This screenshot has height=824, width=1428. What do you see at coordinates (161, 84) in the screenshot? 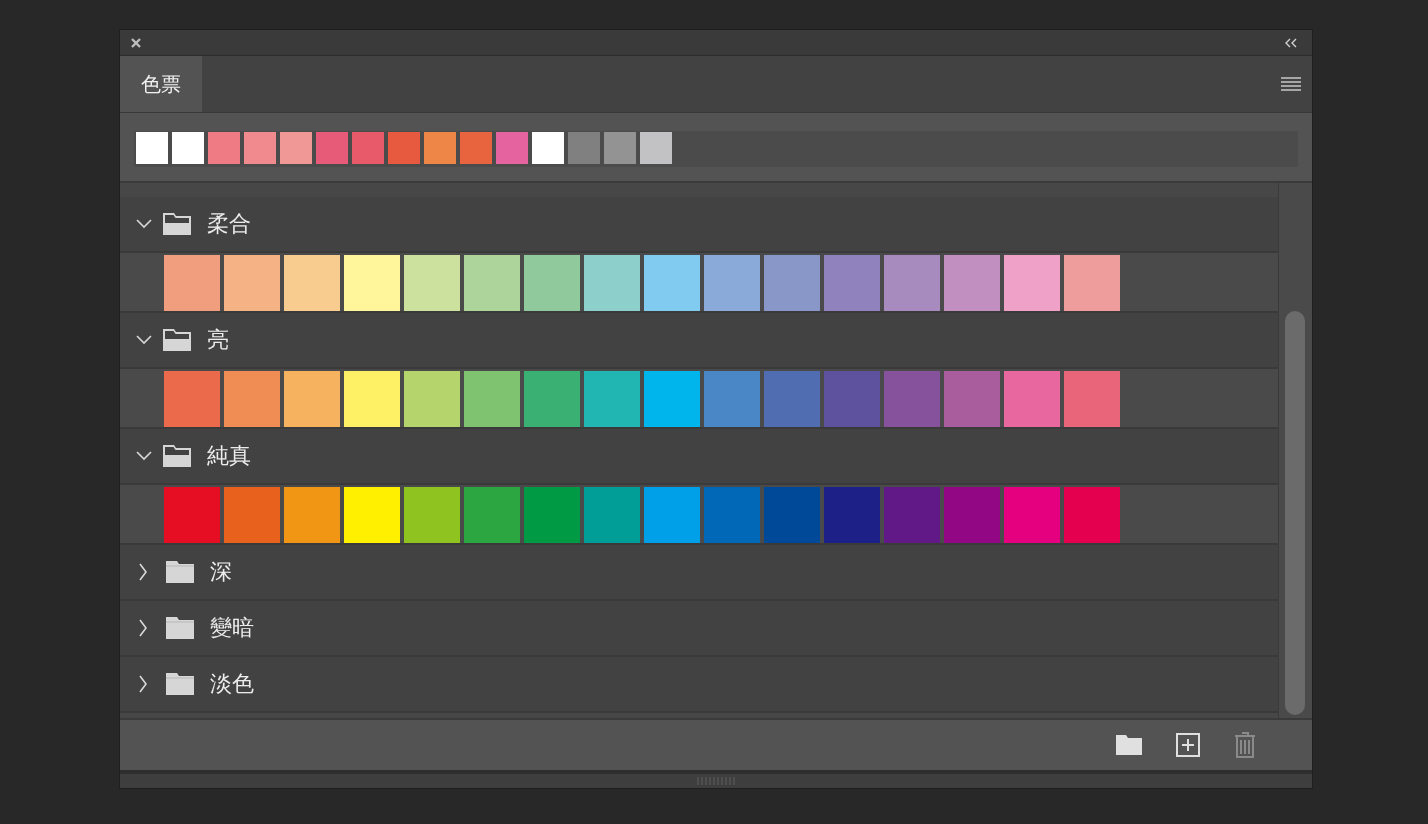
I see `panel-tab: 色票` at bounding box center [161, 84].